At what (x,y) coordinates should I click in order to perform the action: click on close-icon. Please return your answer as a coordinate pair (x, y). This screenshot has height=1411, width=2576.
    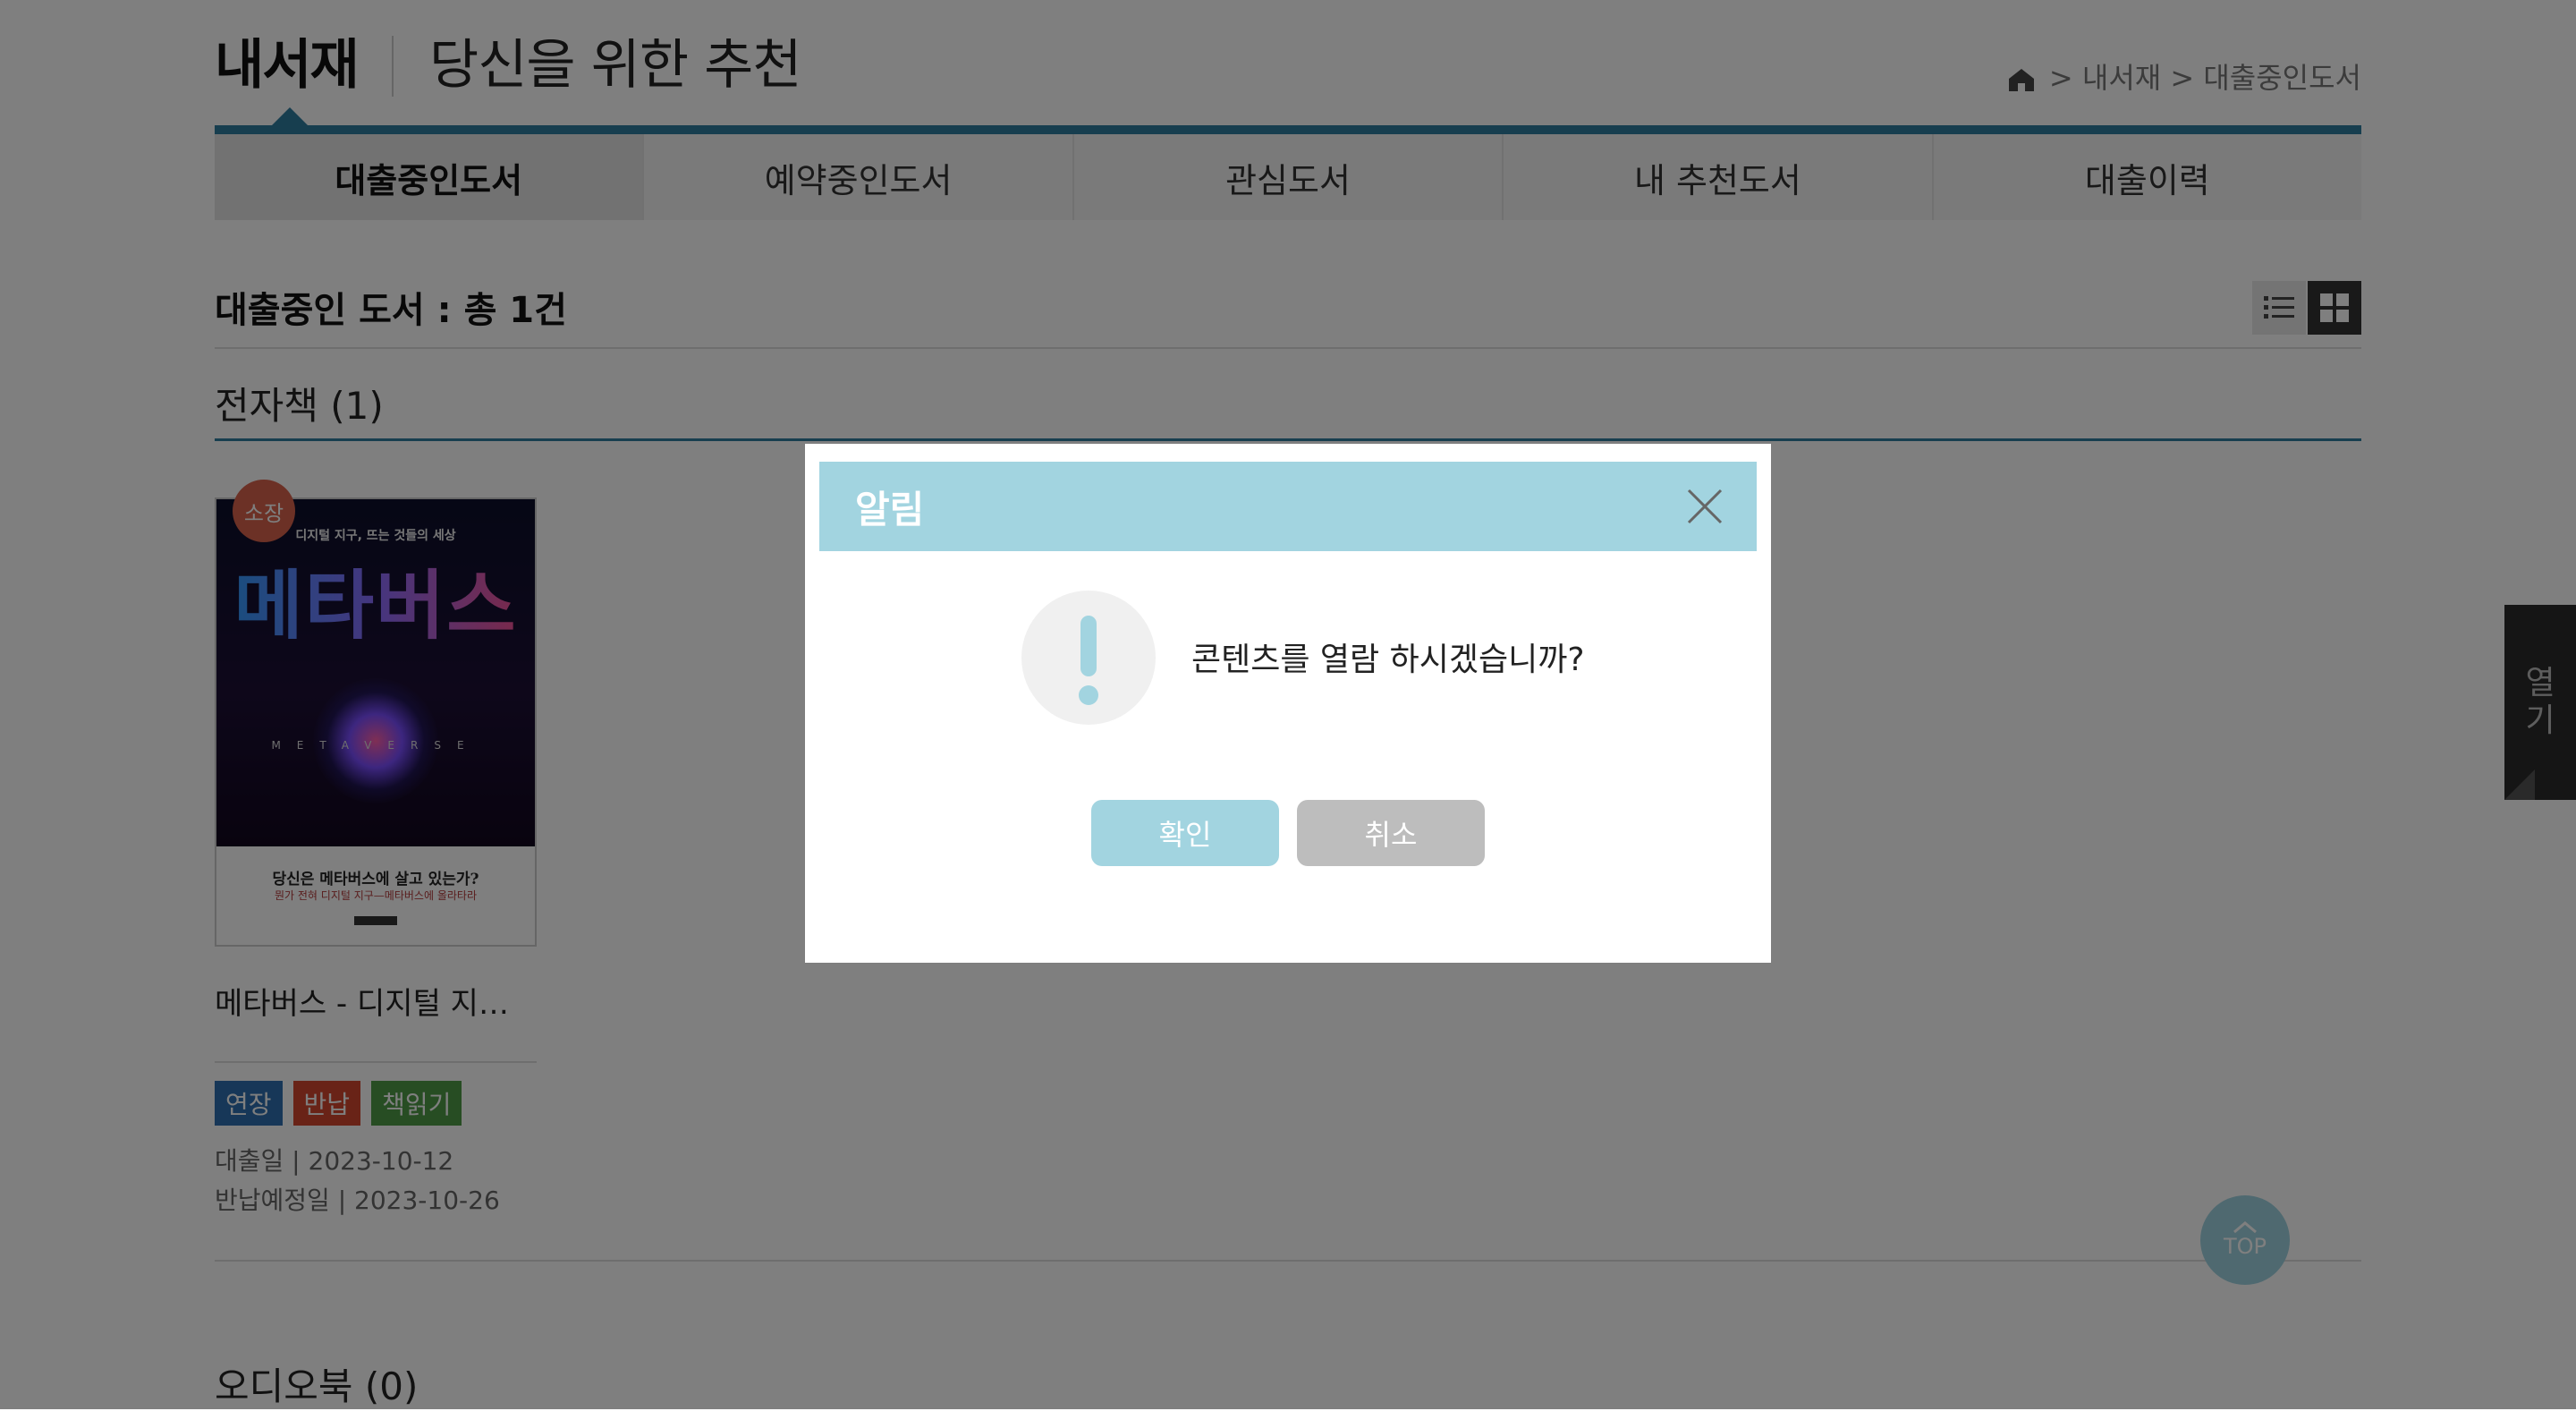
    Looking at the image, I should click on (1704, 507).